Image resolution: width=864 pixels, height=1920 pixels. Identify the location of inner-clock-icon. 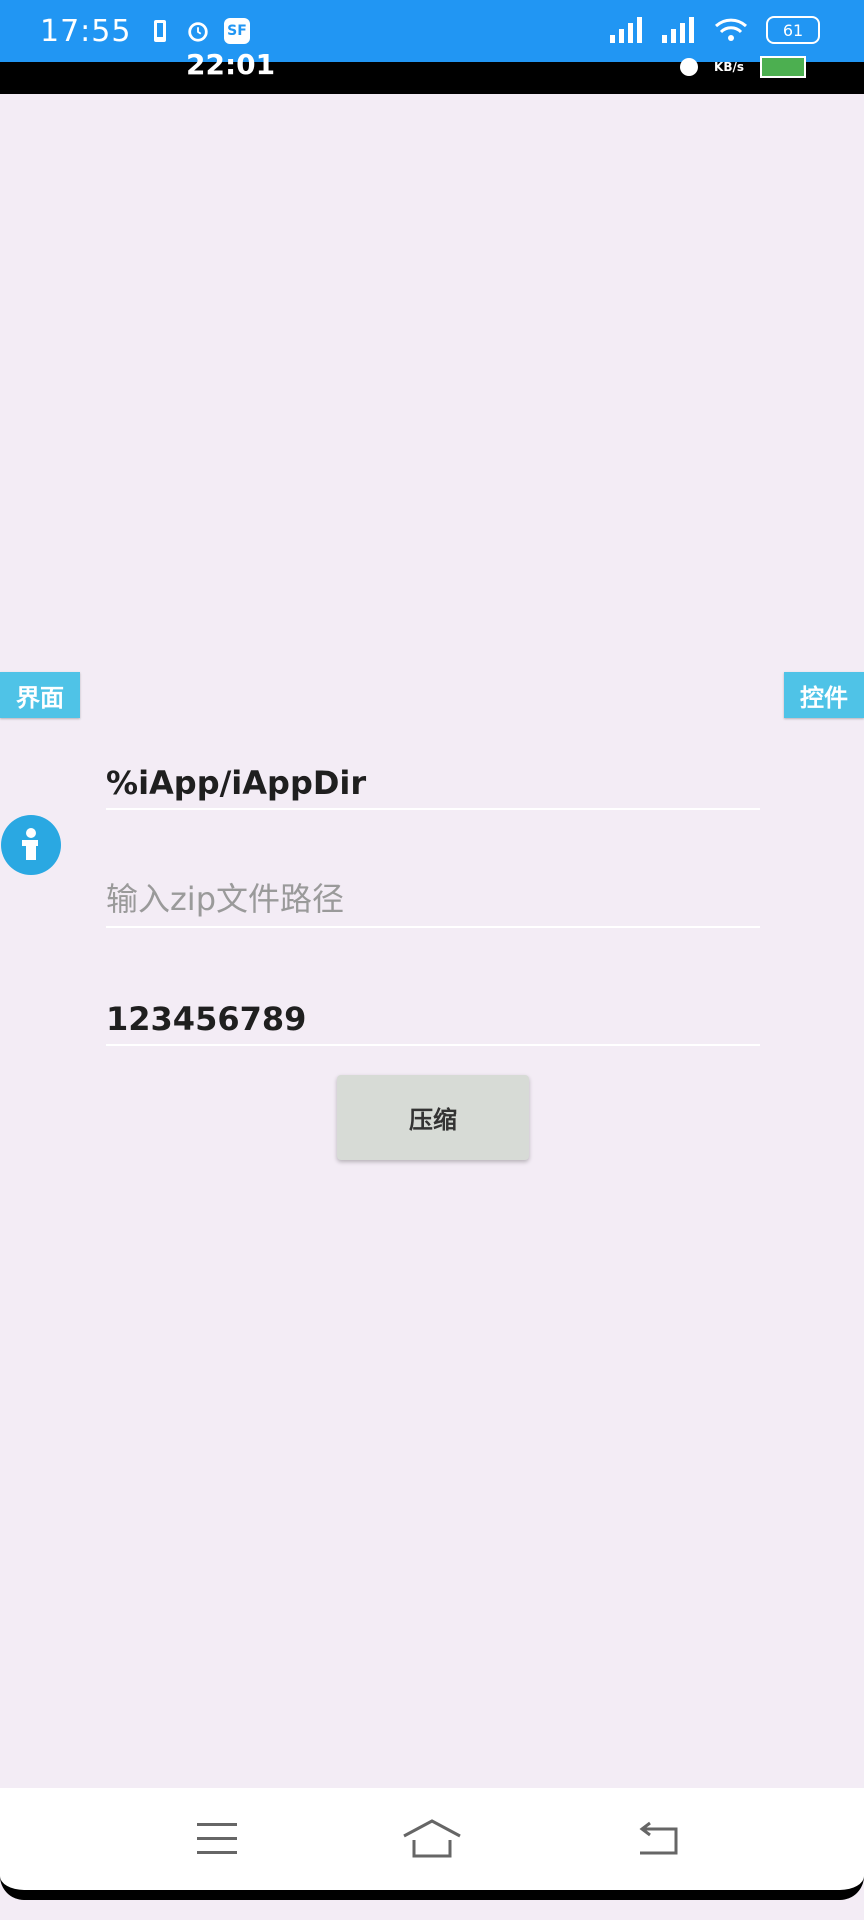
(689, 67).